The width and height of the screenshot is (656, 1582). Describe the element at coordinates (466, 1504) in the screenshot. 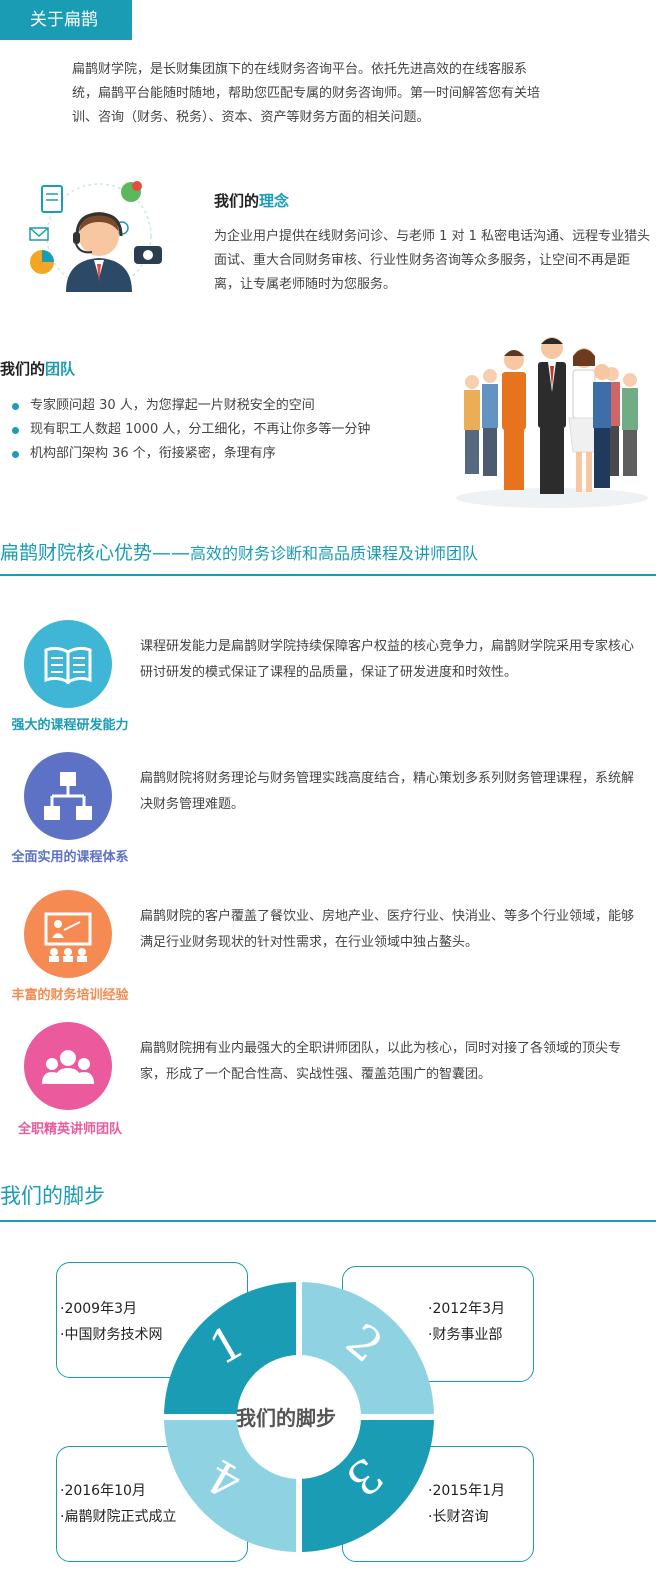

I see `step-3-text: ·2015年1月 ·长财咨询` at that location.